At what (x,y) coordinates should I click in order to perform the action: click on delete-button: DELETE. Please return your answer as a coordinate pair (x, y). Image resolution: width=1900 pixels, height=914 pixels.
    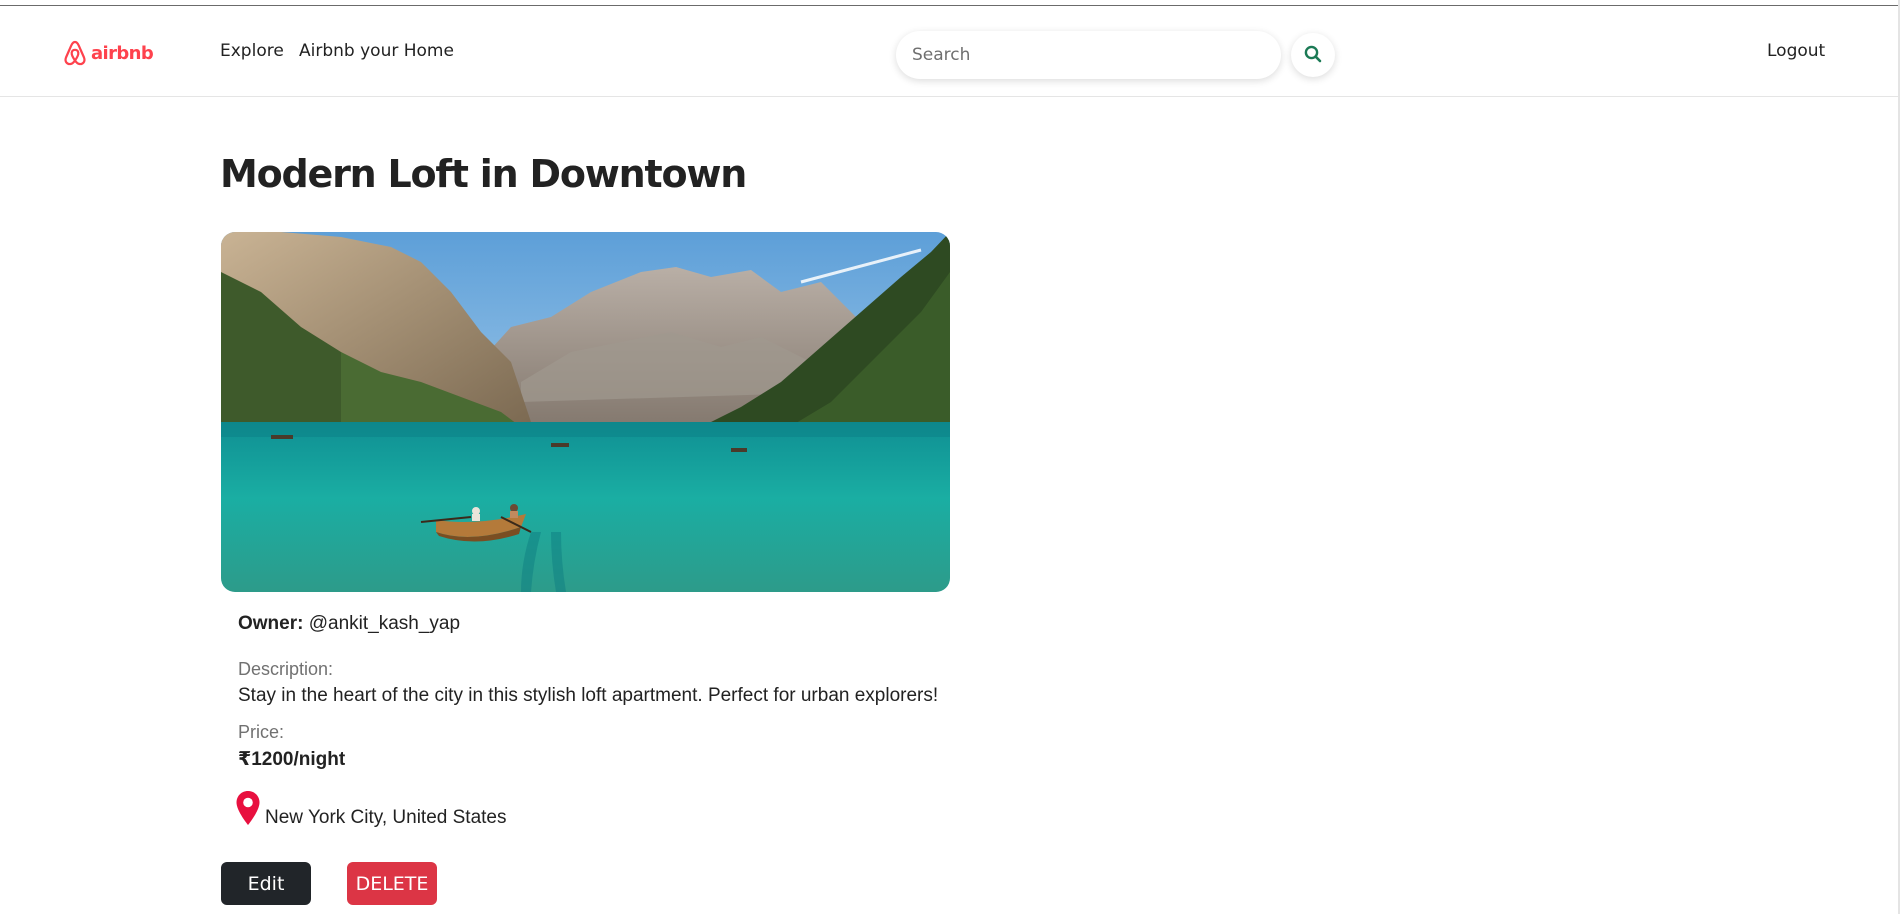
    Looking at the image, I should click on (392, 883).